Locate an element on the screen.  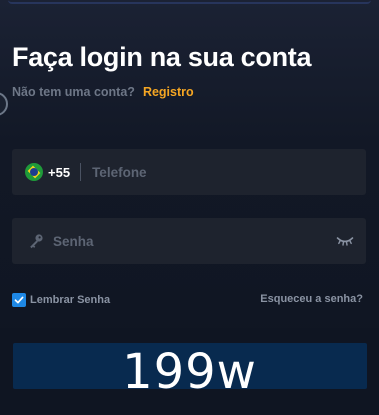
checkmark-icon is located at coordinates (19, 300).